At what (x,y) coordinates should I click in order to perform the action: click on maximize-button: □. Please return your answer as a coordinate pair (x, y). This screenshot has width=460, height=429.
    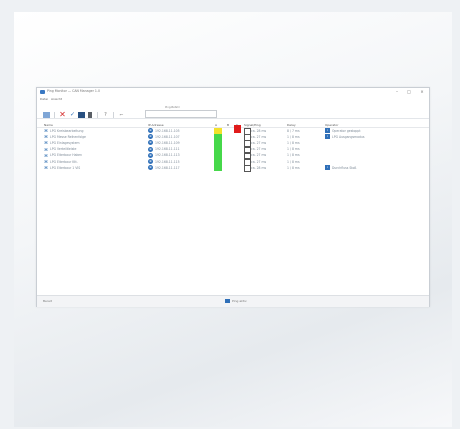
    Looking at the image, I should click on (409, 92).